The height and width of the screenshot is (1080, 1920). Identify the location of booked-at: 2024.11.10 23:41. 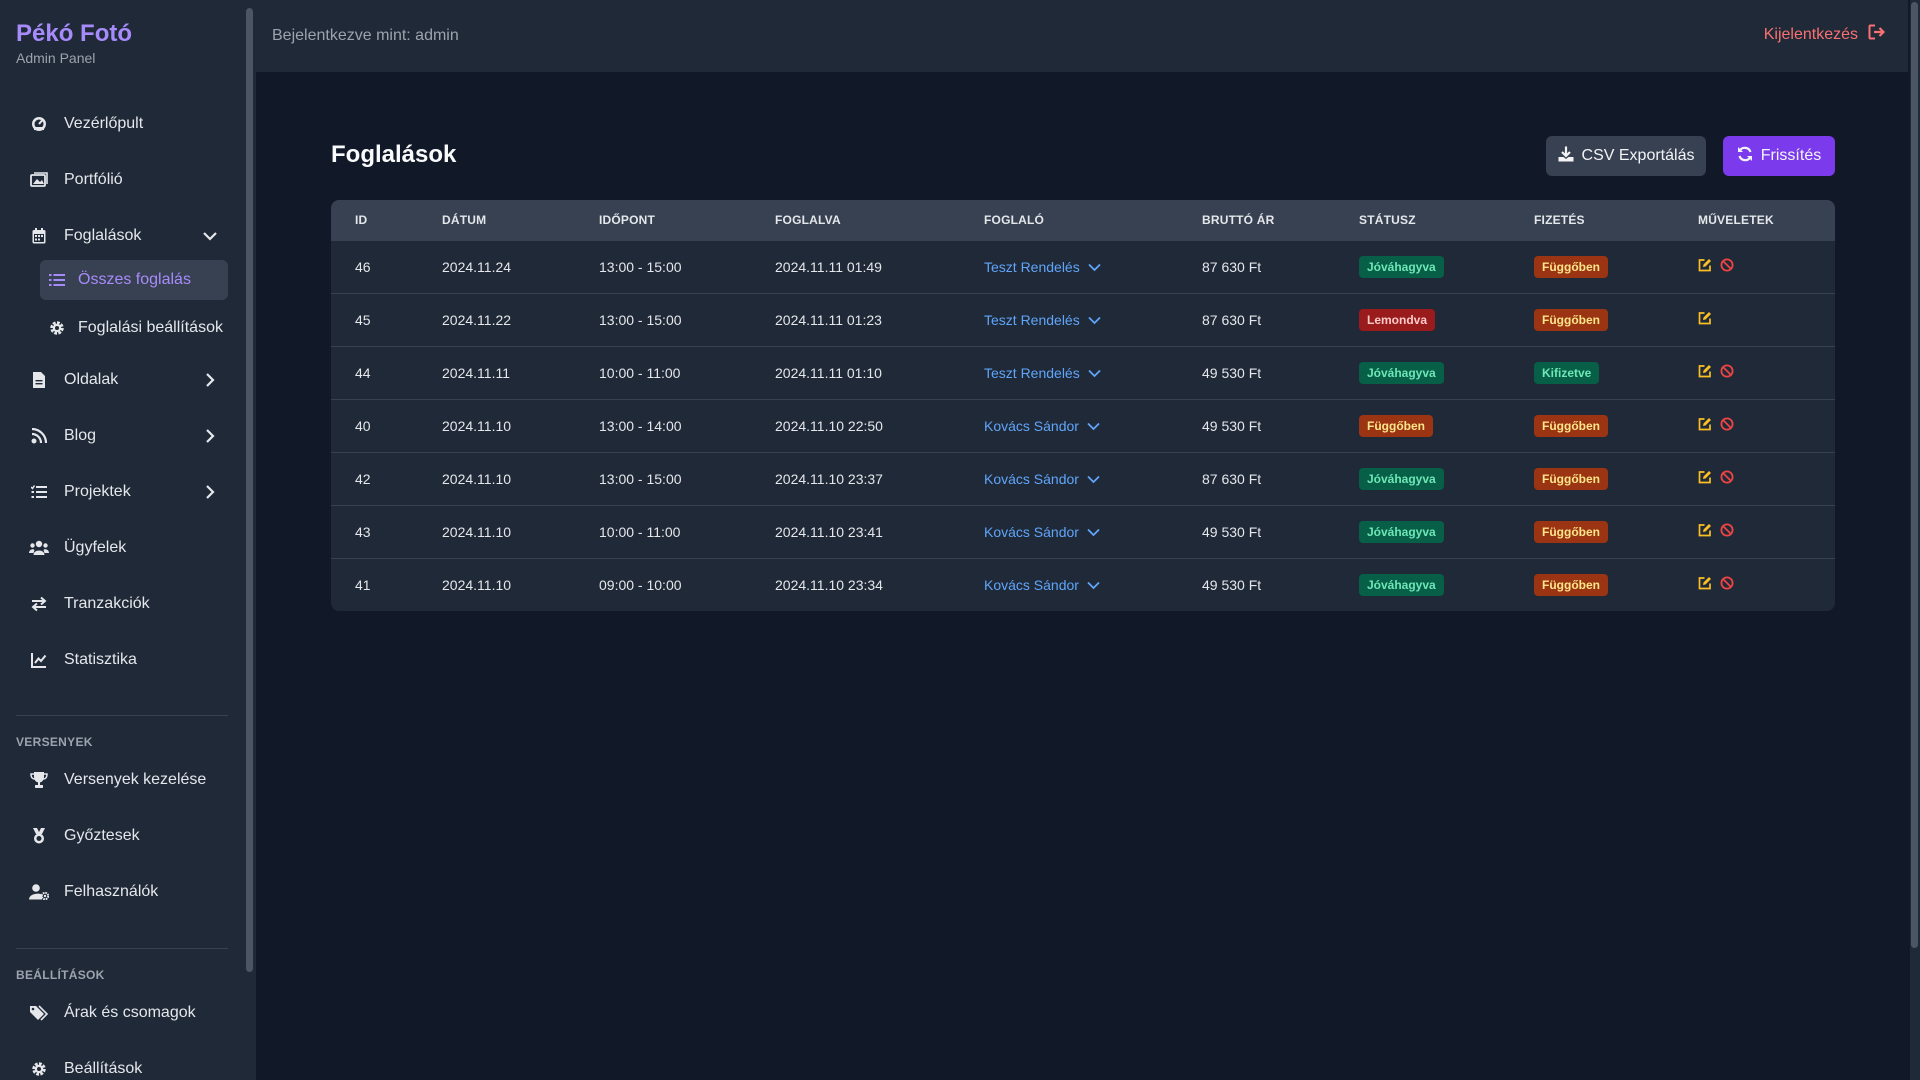
(829, 531).